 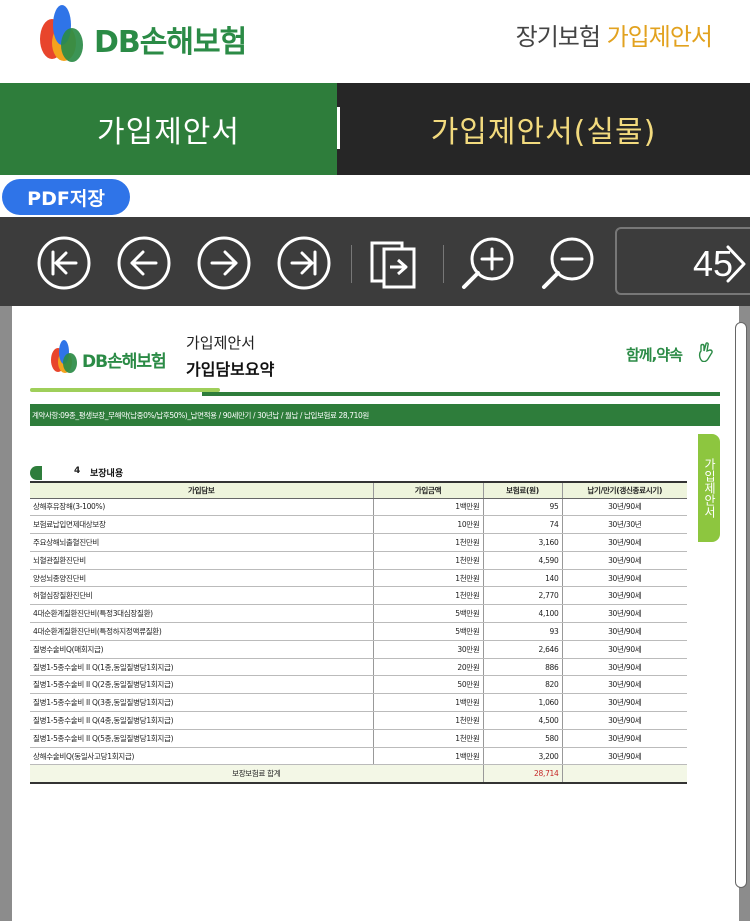 What do you see at coordinates (705, 352) in the screenshot?
I see `promise-hand-icon` at bounding box center [705, 352].